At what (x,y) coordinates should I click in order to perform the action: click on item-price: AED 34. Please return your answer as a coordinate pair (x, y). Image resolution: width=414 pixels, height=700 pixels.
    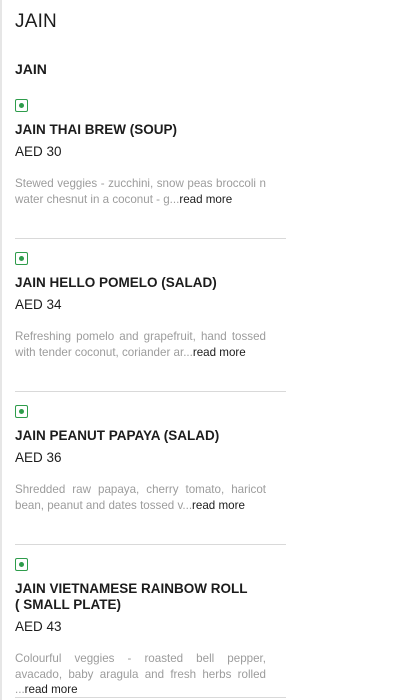
    Looking at the image, I should click on (38, 304).